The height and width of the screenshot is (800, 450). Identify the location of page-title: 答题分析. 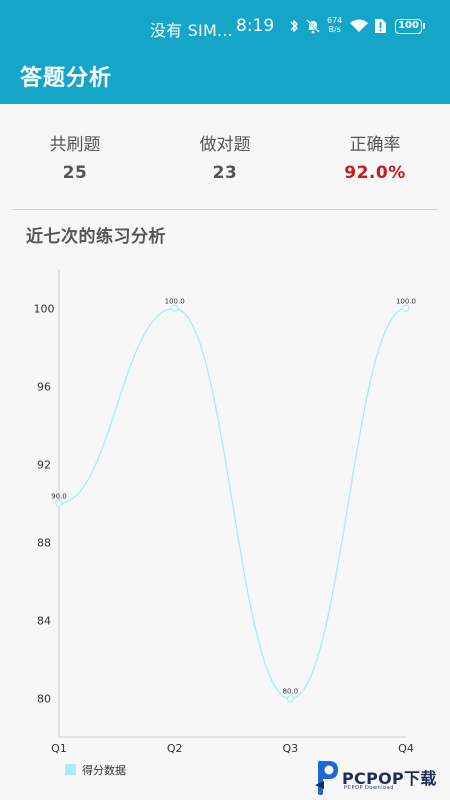
(66, 78).